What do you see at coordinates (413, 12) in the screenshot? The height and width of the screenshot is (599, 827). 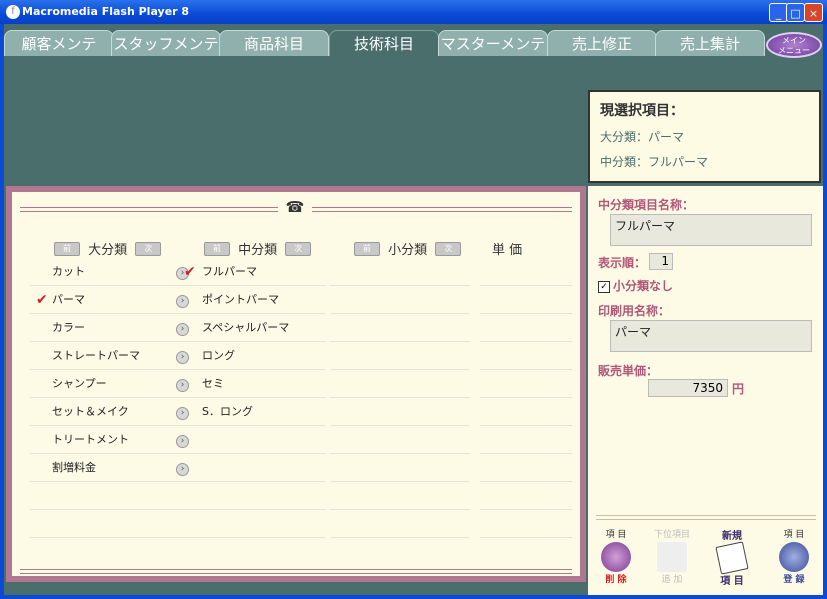 I see `title-bar: f Macromedia Flash Player 8 _ □ ×` at bounding box center [413, 12].